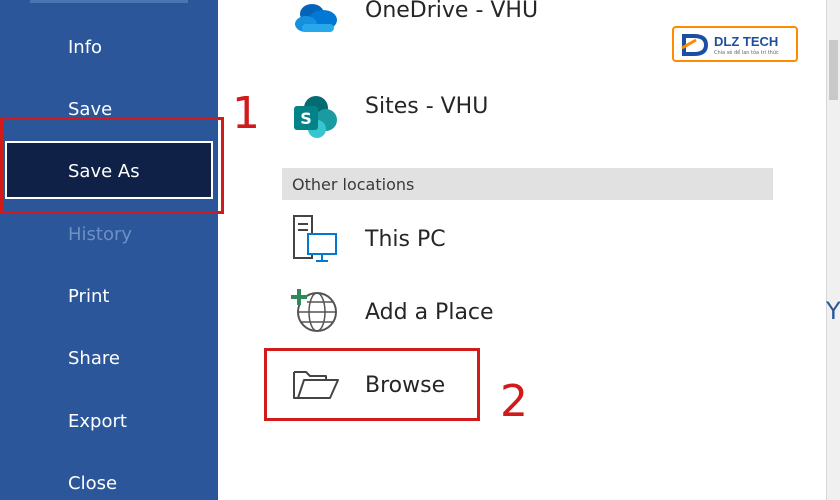 This screenshot has width=840, height=500. I want to click on sharepoint-icon: S, so click(316, 119).